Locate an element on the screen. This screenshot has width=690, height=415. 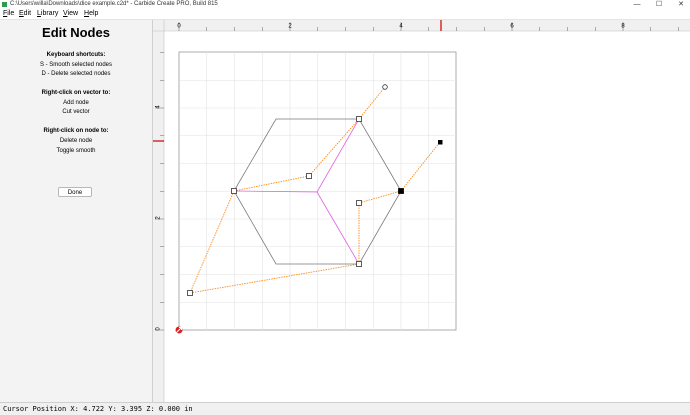
control-point-handle-selected is located at coordinates (440, 142).